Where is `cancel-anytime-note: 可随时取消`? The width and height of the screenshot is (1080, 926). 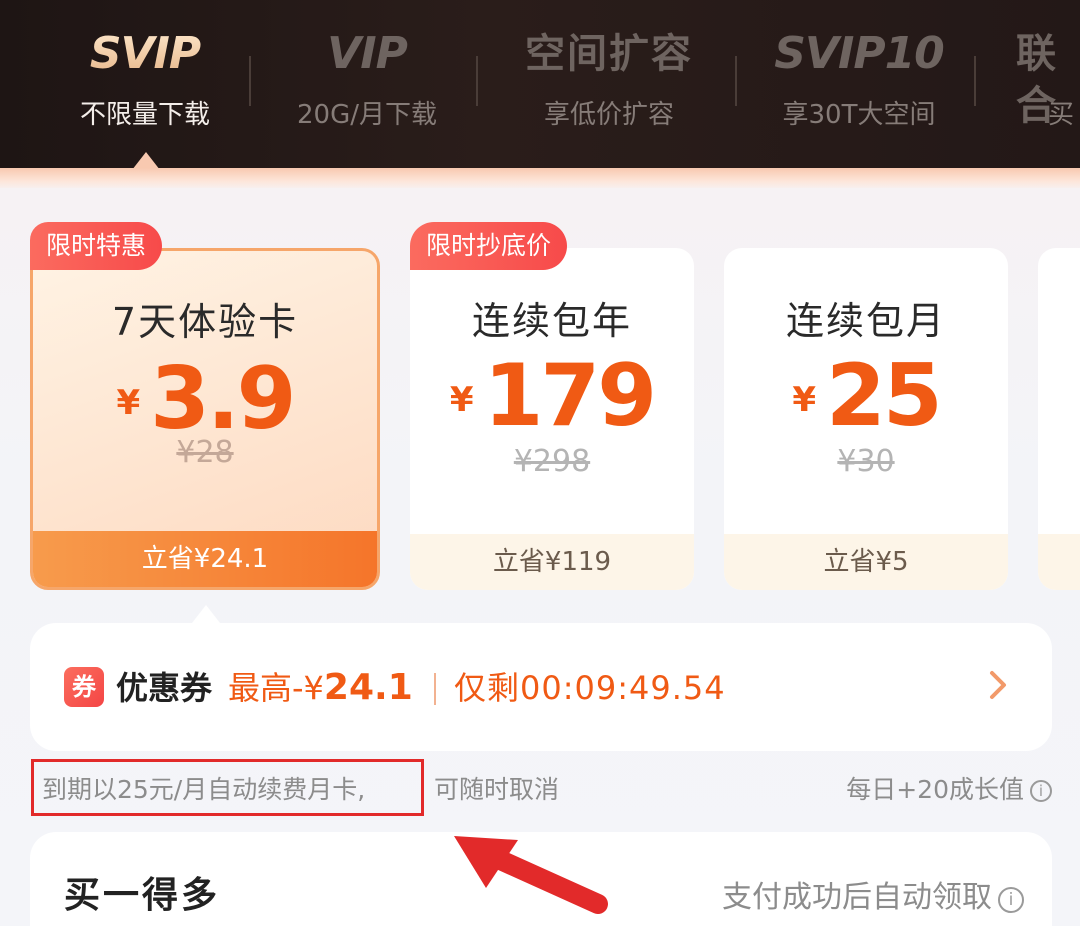
cancel-anytime-note: 可随时取消 is located at coordinates (497, 789).